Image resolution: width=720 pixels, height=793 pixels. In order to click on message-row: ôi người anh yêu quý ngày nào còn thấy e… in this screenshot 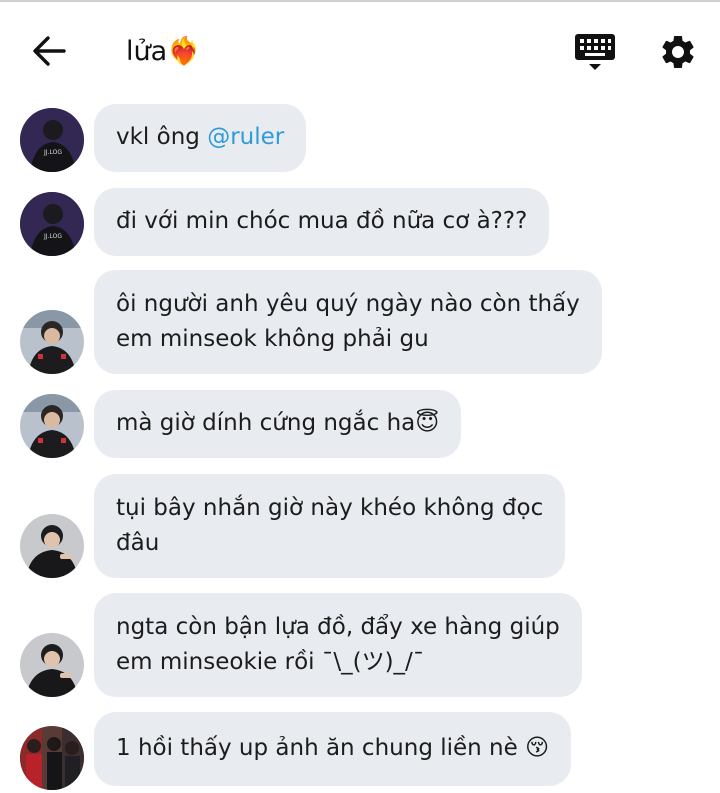, I will do `click(360, 323)`.